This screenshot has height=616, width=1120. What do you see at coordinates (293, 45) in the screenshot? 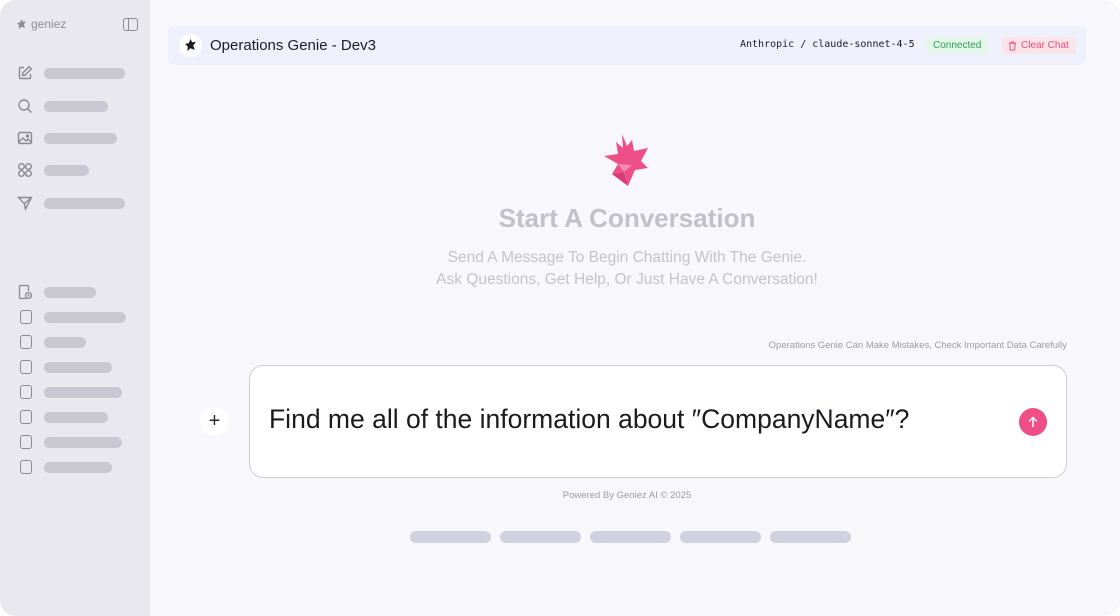
I see `page-title: Operations Genie - Dev3` at bounding box center [293, 45].